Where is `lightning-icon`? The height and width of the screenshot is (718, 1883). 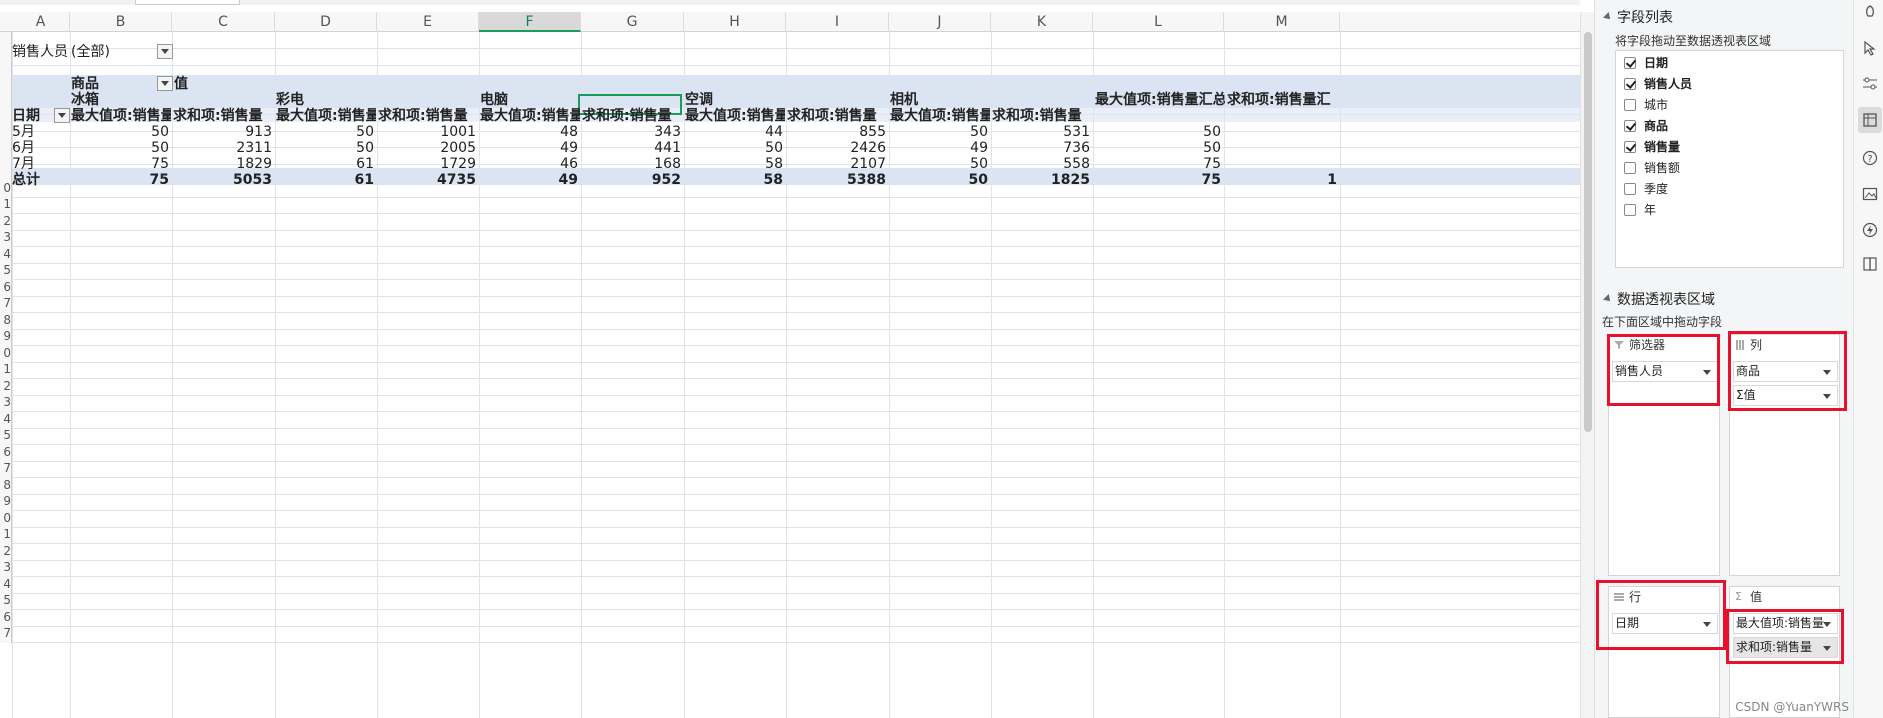
lightning-icon is located at coordinates (1870, 230).